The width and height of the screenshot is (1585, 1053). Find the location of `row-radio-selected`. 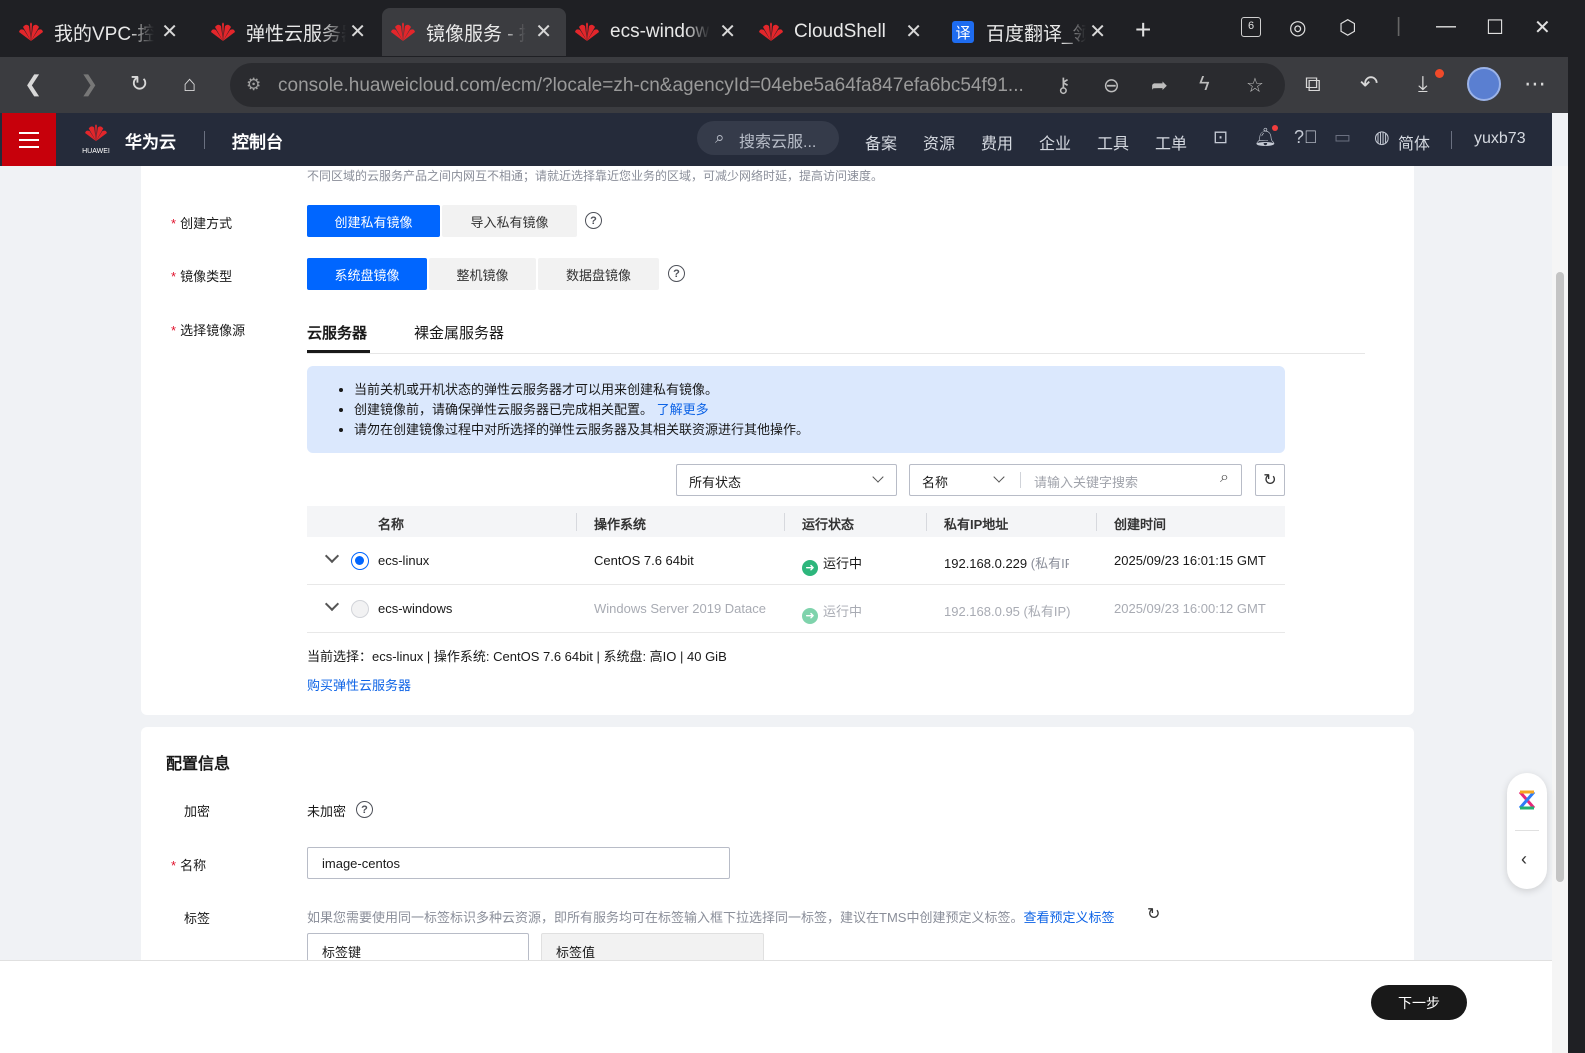

row-radio-selected is located at coordinates (360, 561).